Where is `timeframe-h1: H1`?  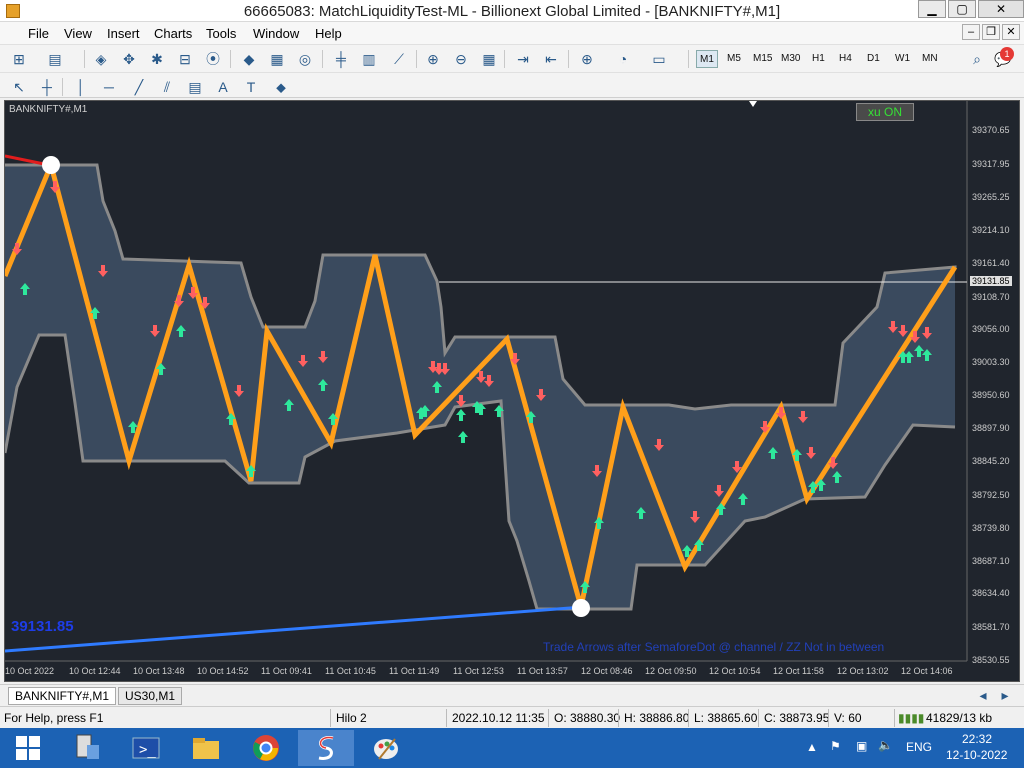 timeframe-h1: H1 is located at coordinates (818, 59).